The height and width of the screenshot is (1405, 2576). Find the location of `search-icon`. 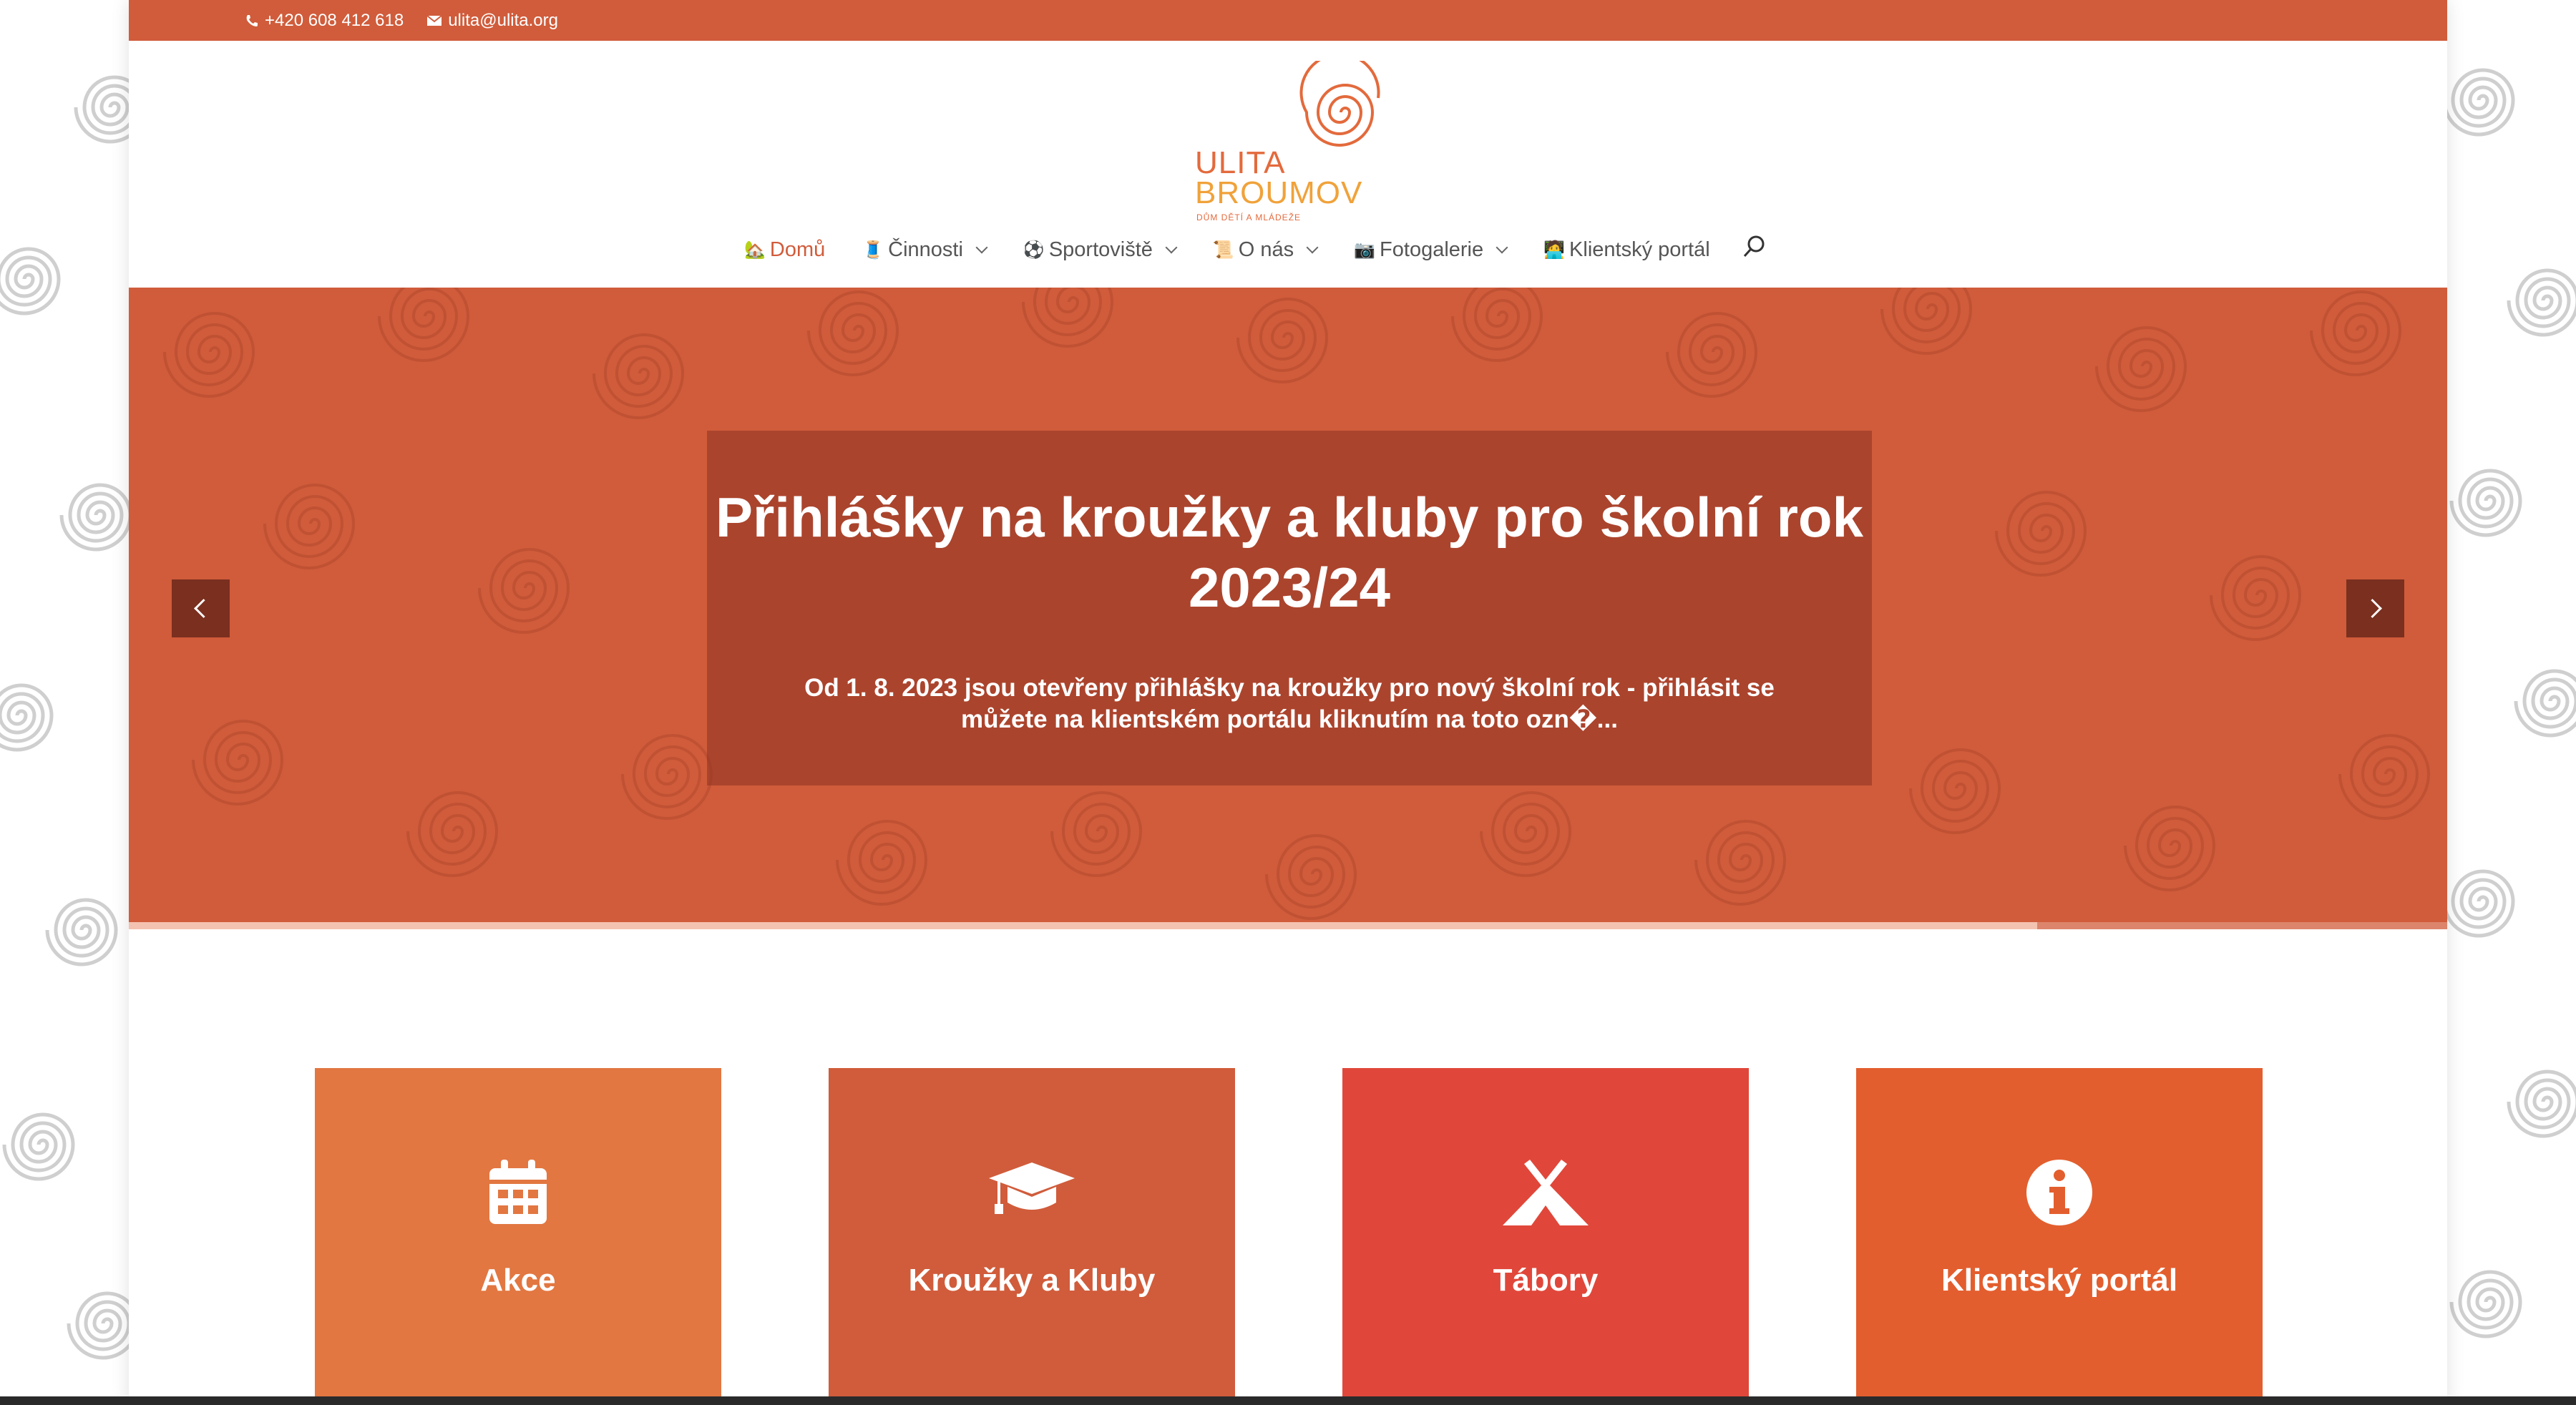

search-icon is located at coordinates (1754, 246).